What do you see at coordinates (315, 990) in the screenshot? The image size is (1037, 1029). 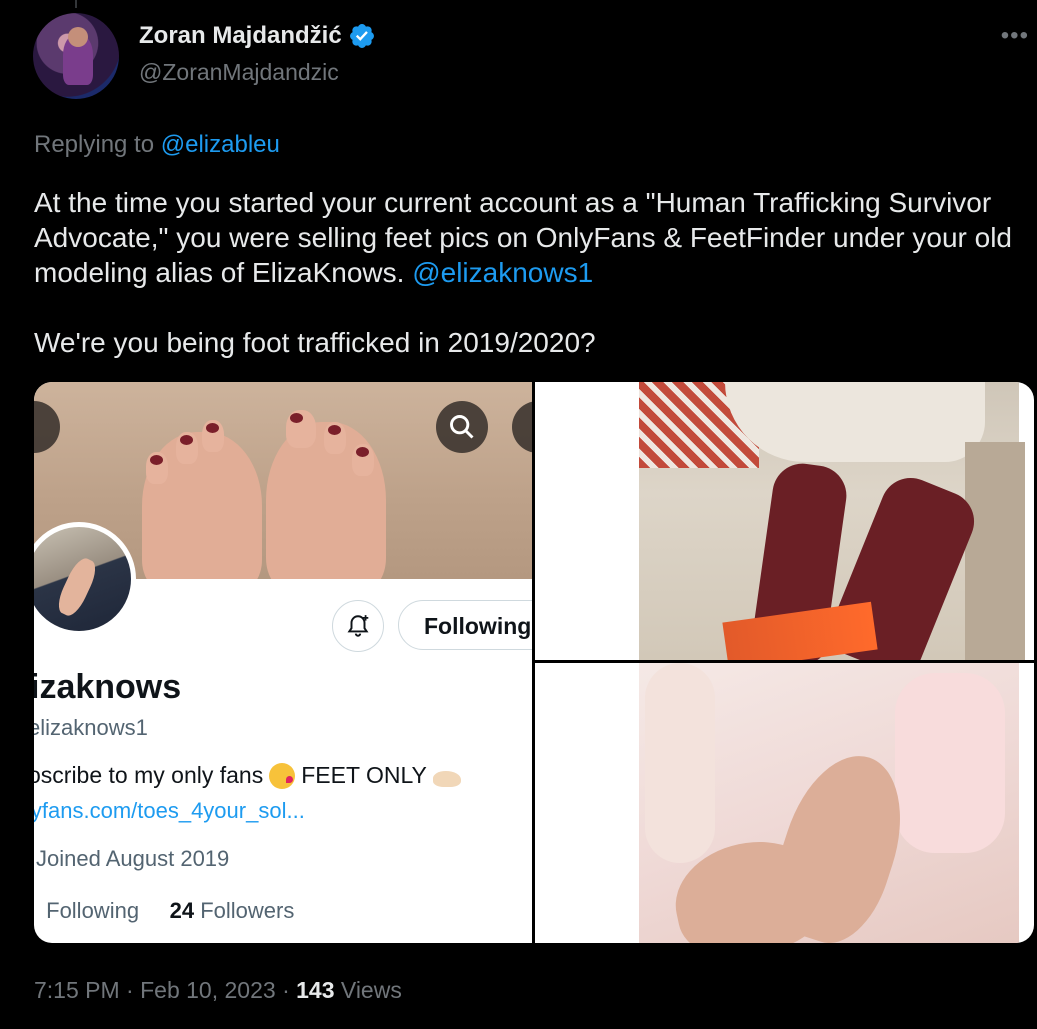 I see `views-count: 143` at bounding box center [315, 990].